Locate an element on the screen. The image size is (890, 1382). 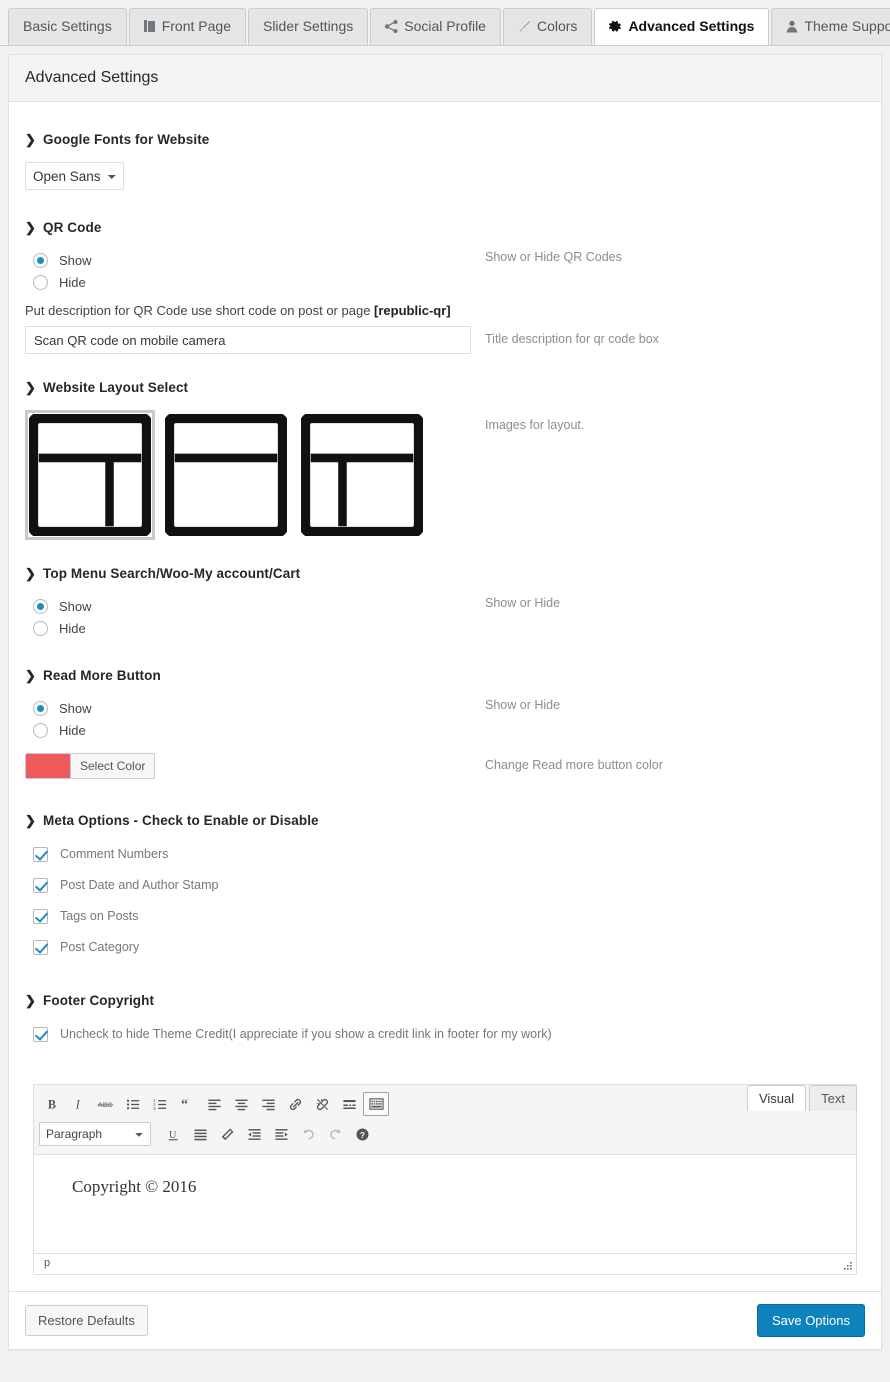
tab-front-page: Front Page is located at coordinates (187, 26).